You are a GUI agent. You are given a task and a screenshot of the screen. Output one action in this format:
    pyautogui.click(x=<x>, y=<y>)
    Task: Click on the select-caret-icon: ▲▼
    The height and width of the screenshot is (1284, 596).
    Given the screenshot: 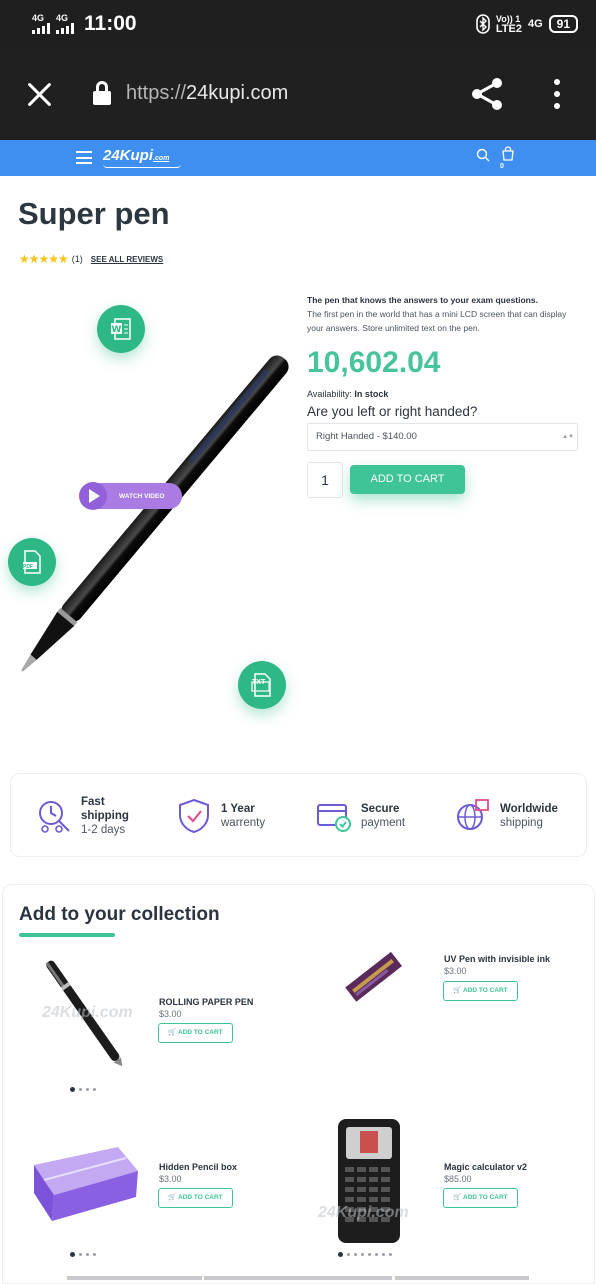 What is the action you would take?
    pyautogui.click(x=568, y=437)
    